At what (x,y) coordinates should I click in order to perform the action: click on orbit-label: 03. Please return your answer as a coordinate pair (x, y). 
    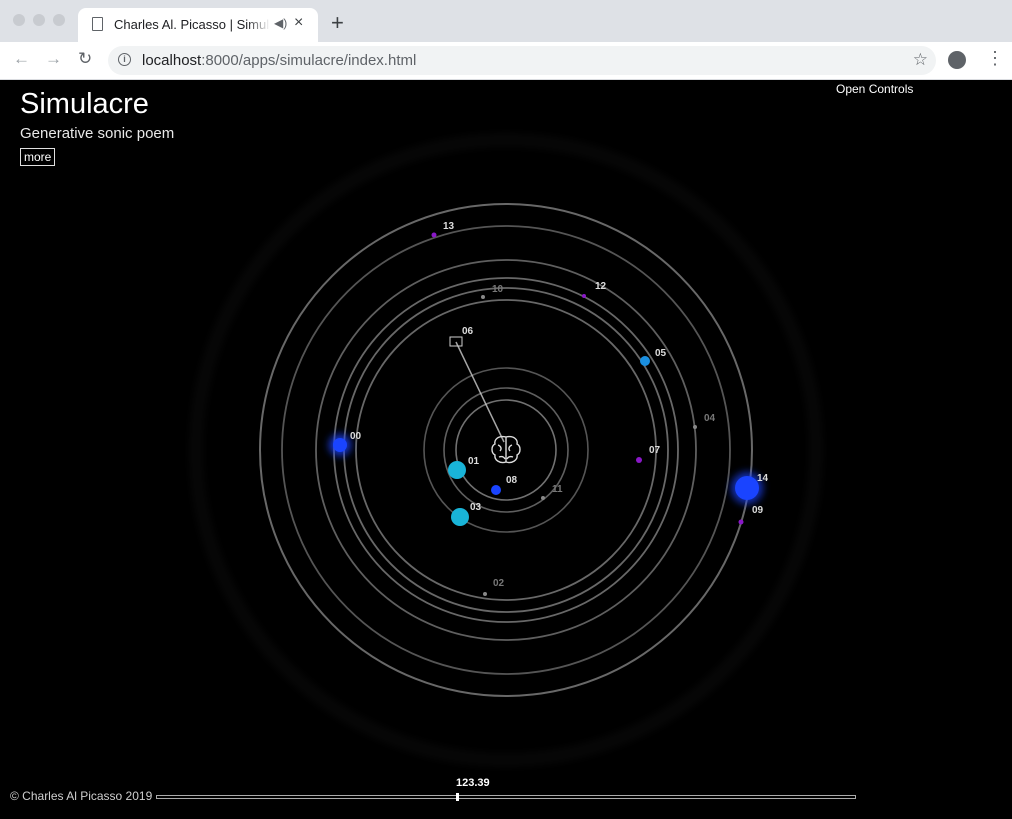
    Looking at the image, I should click on (476, 507).